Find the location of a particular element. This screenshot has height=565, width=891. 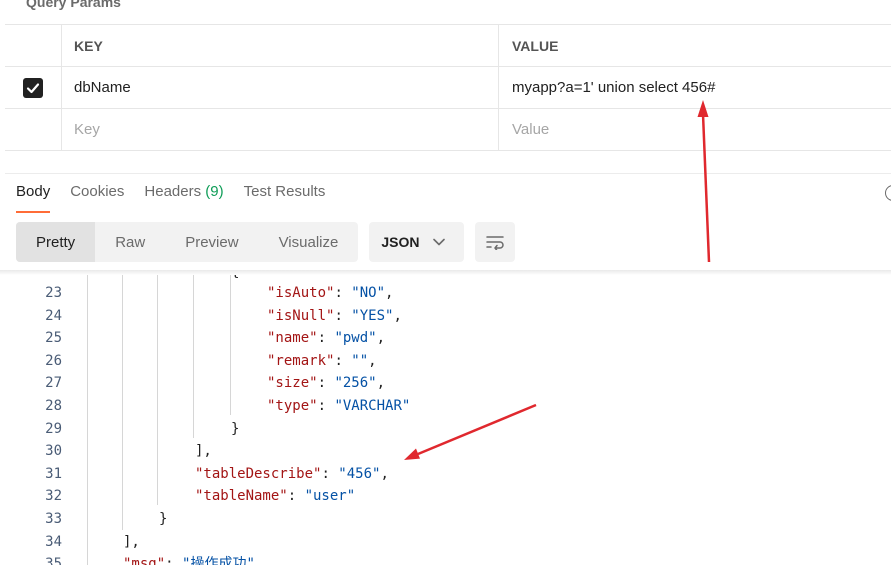

code-line: 32 "tableName": "user" is located at coordinates (445, 496).